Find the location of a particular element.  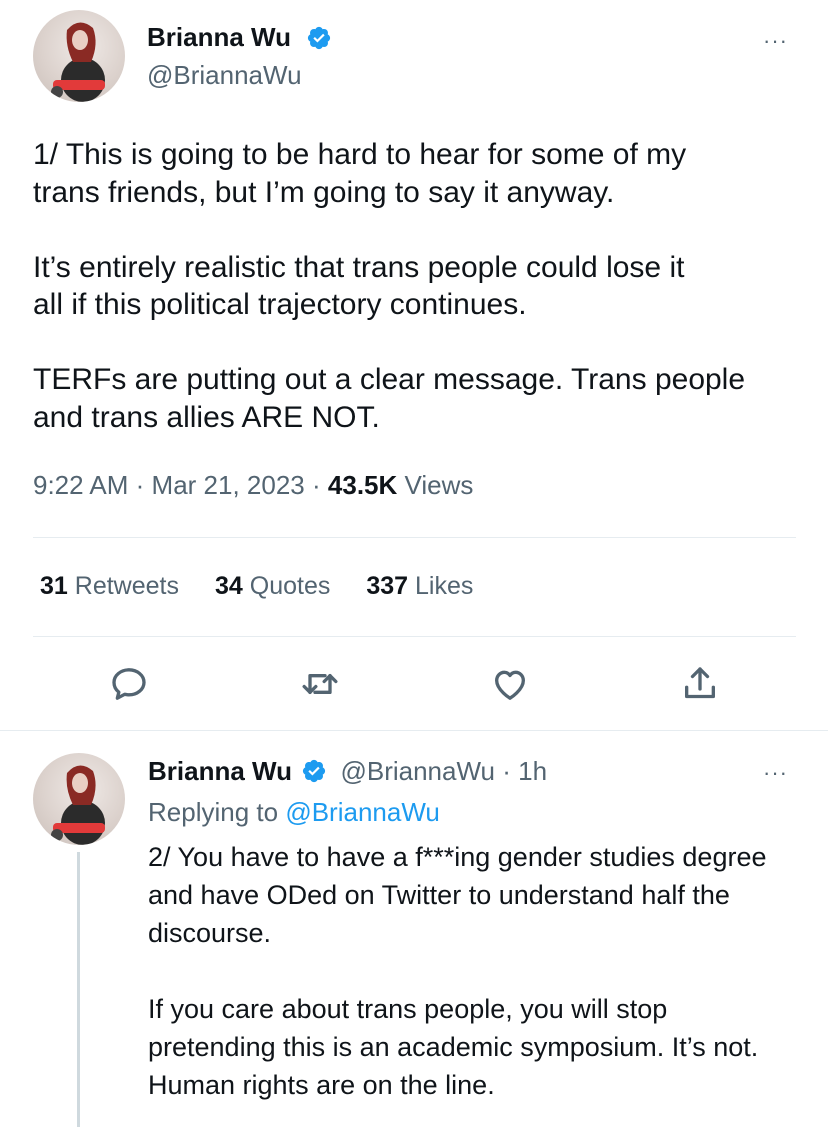

retweet-button is located at coordinates (320, 684).